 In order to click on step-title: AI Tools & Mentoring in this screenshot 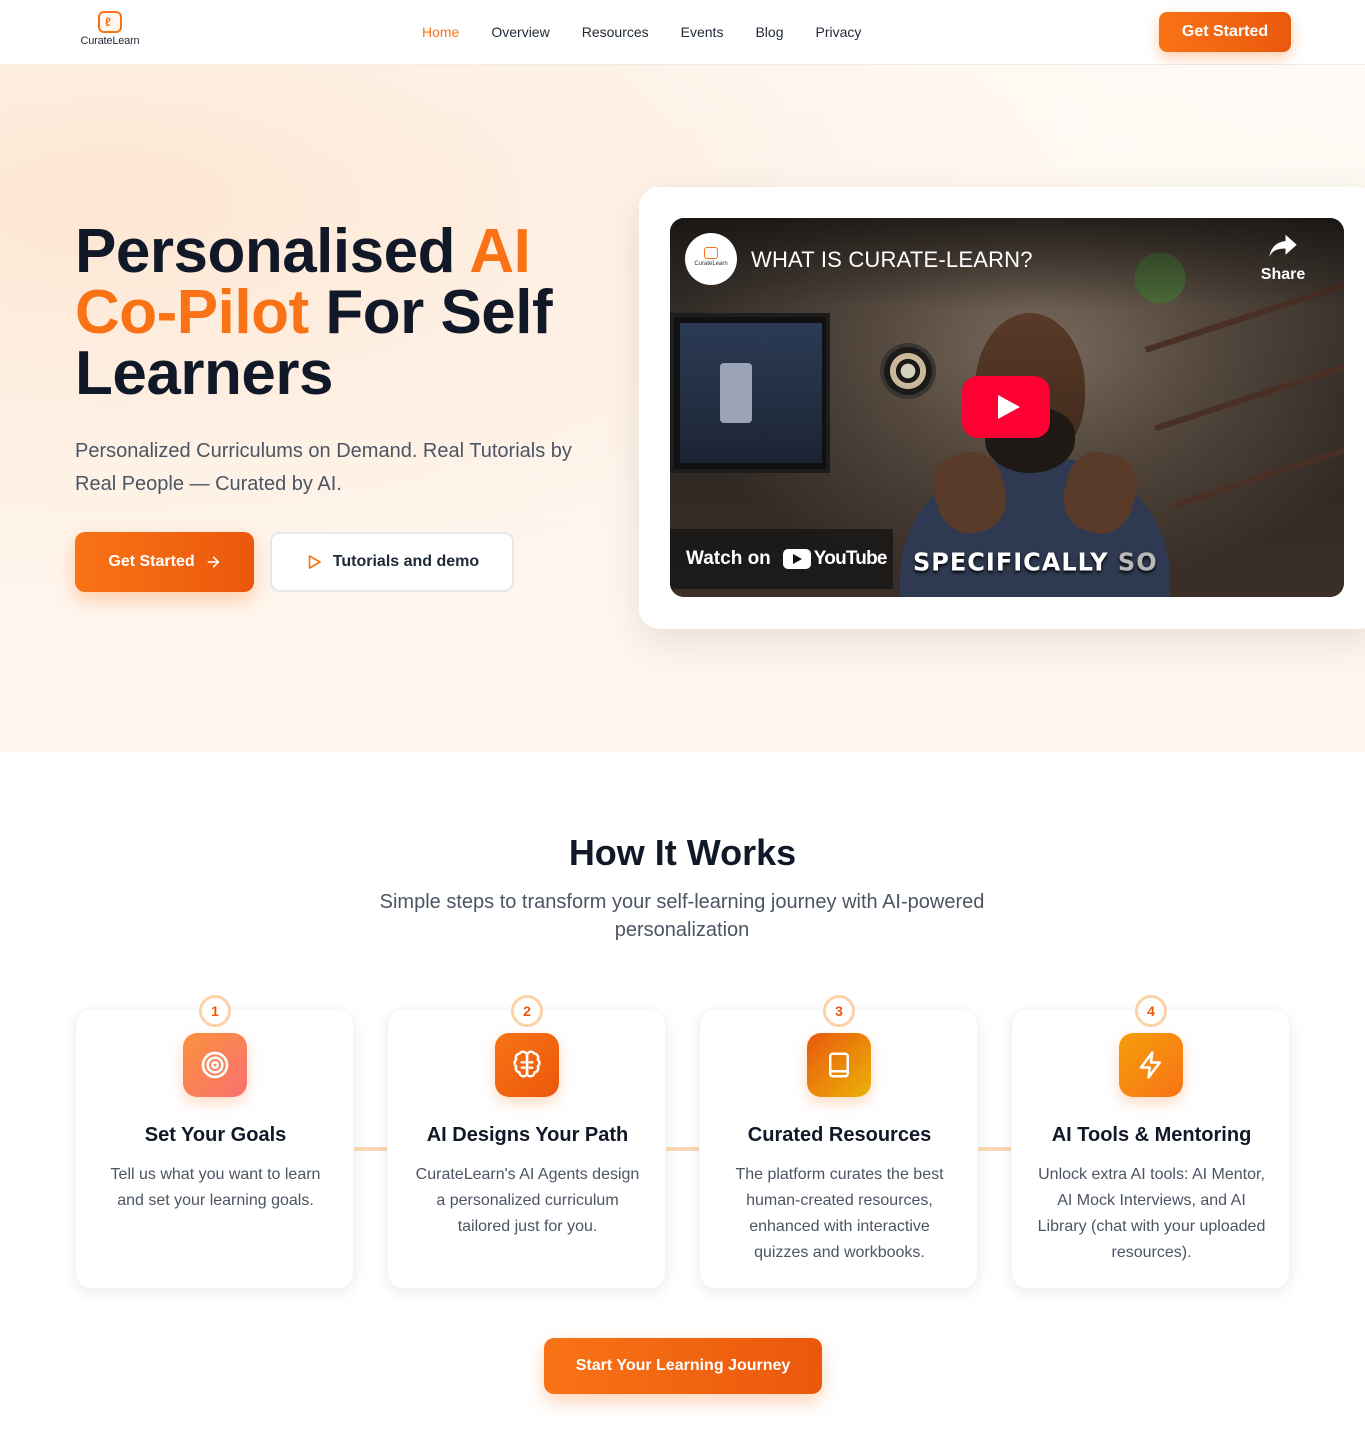, I will do `click(1151, 1135)`.